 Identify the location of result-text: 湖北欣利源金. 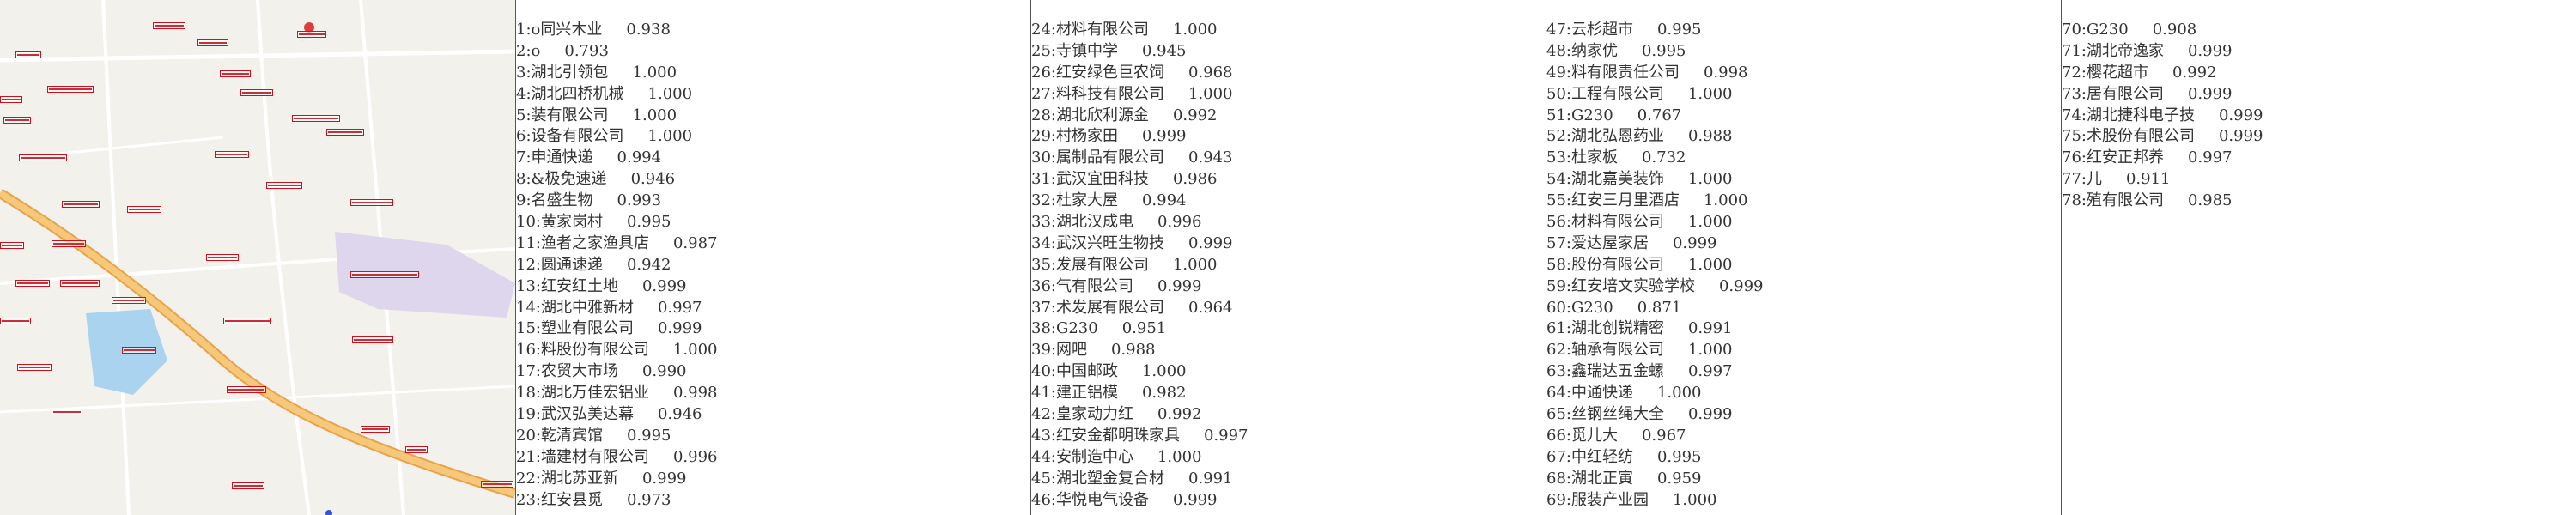
(1102, 115).